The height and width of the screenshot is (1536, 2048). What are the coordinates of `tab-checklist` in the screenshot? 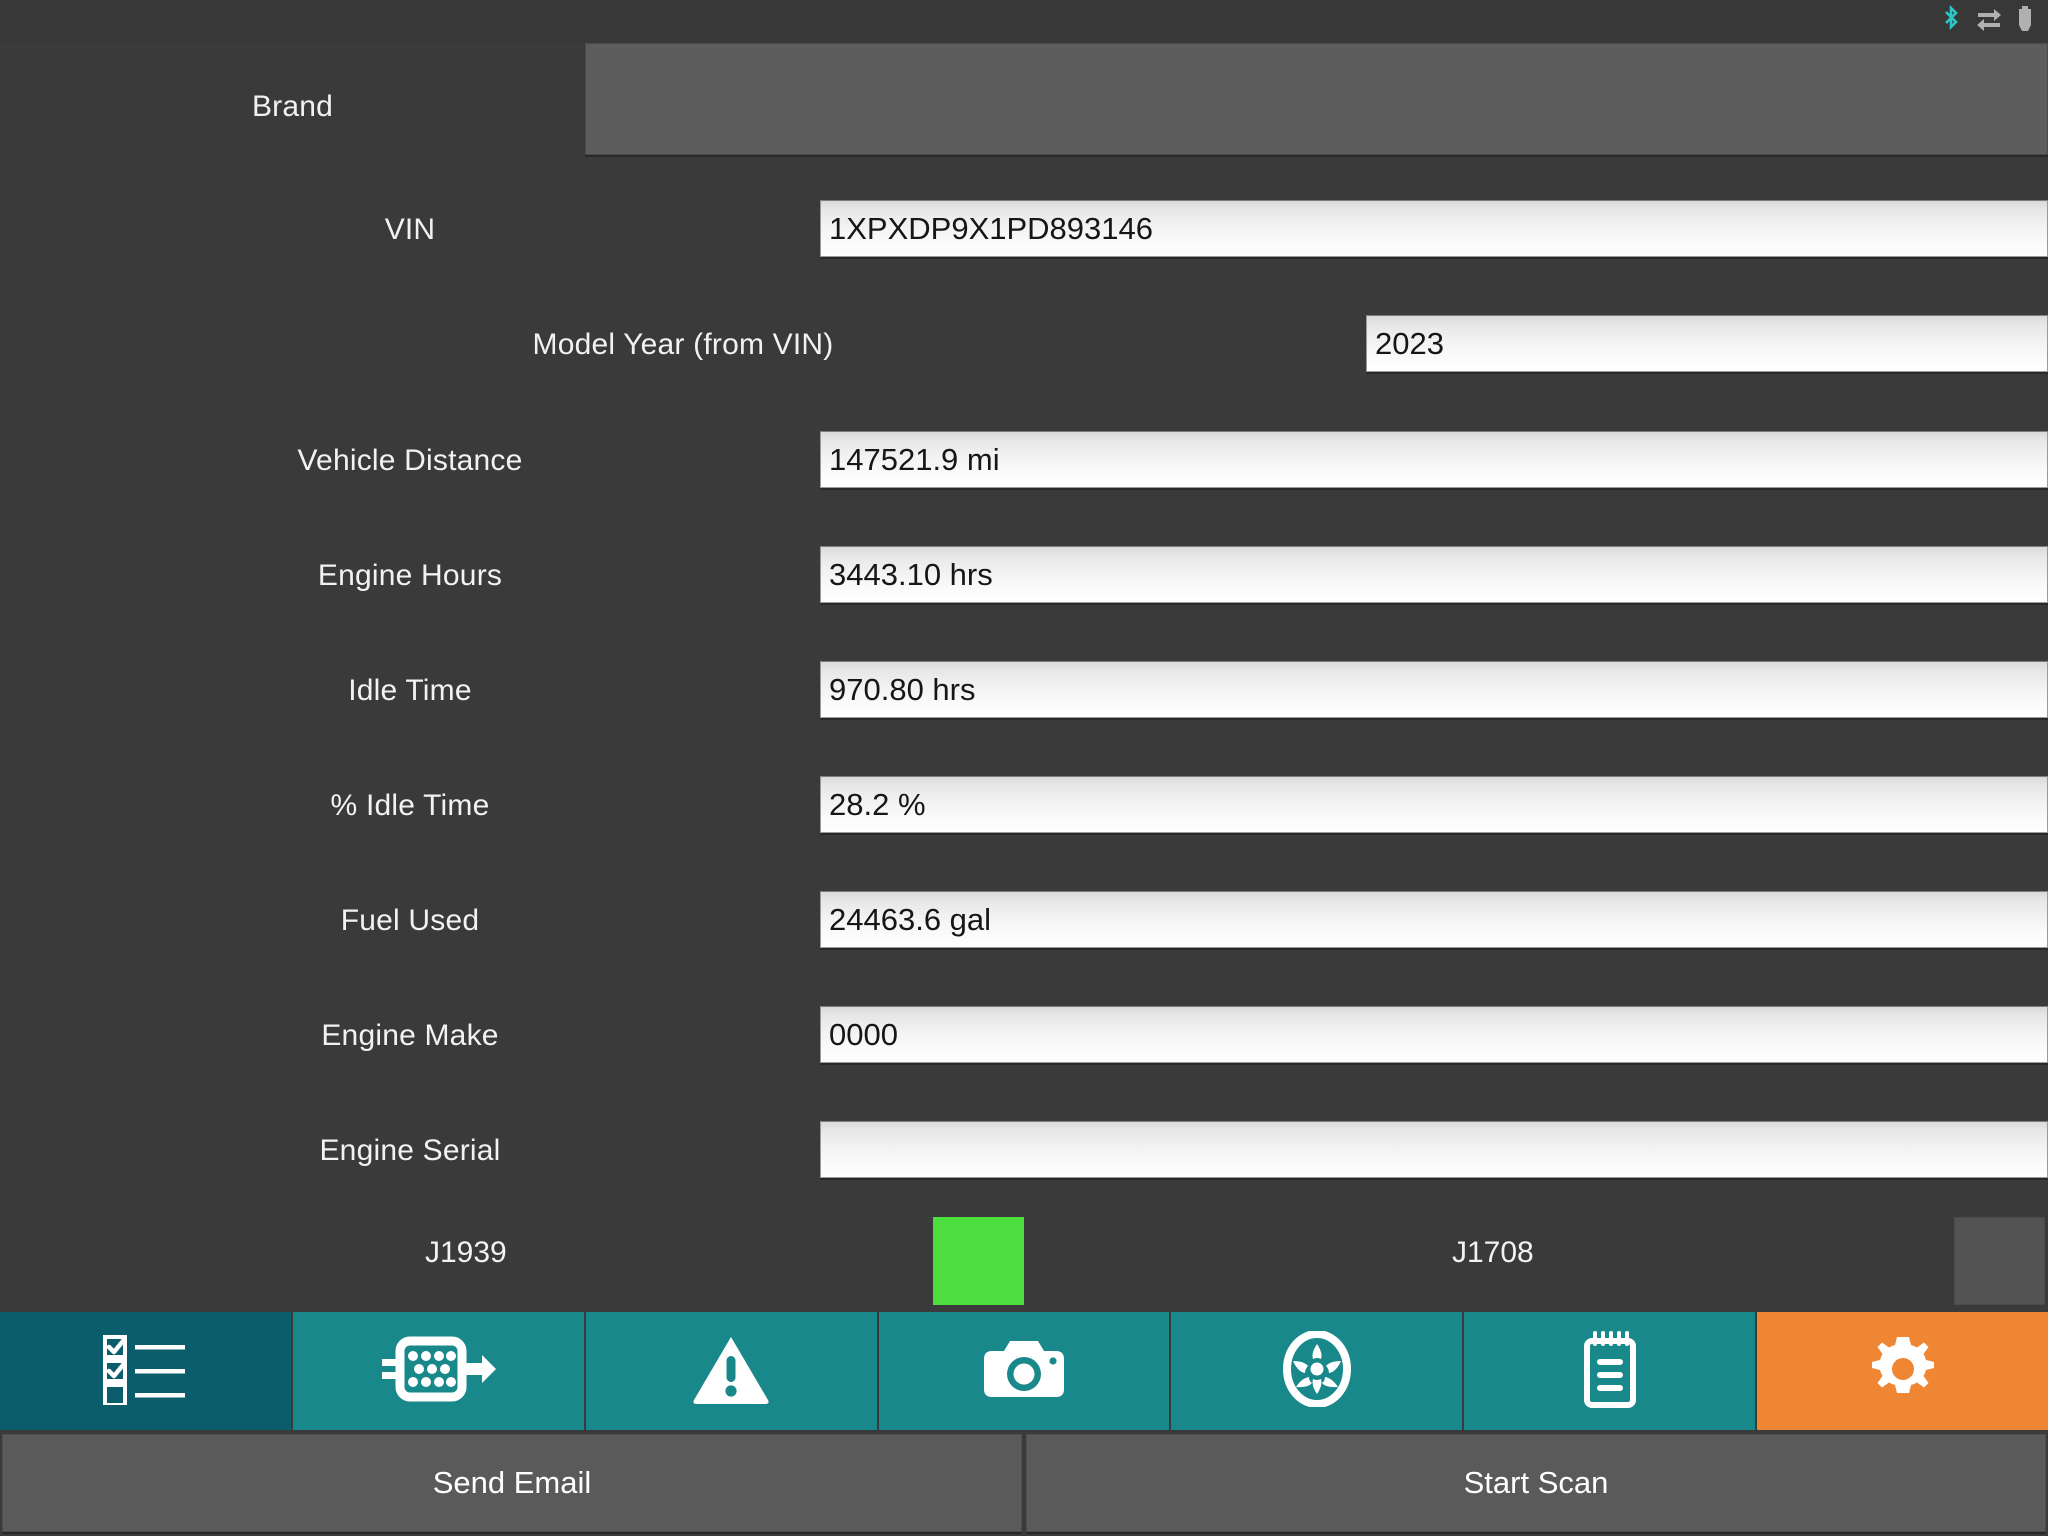 It's located at (146, 1371).